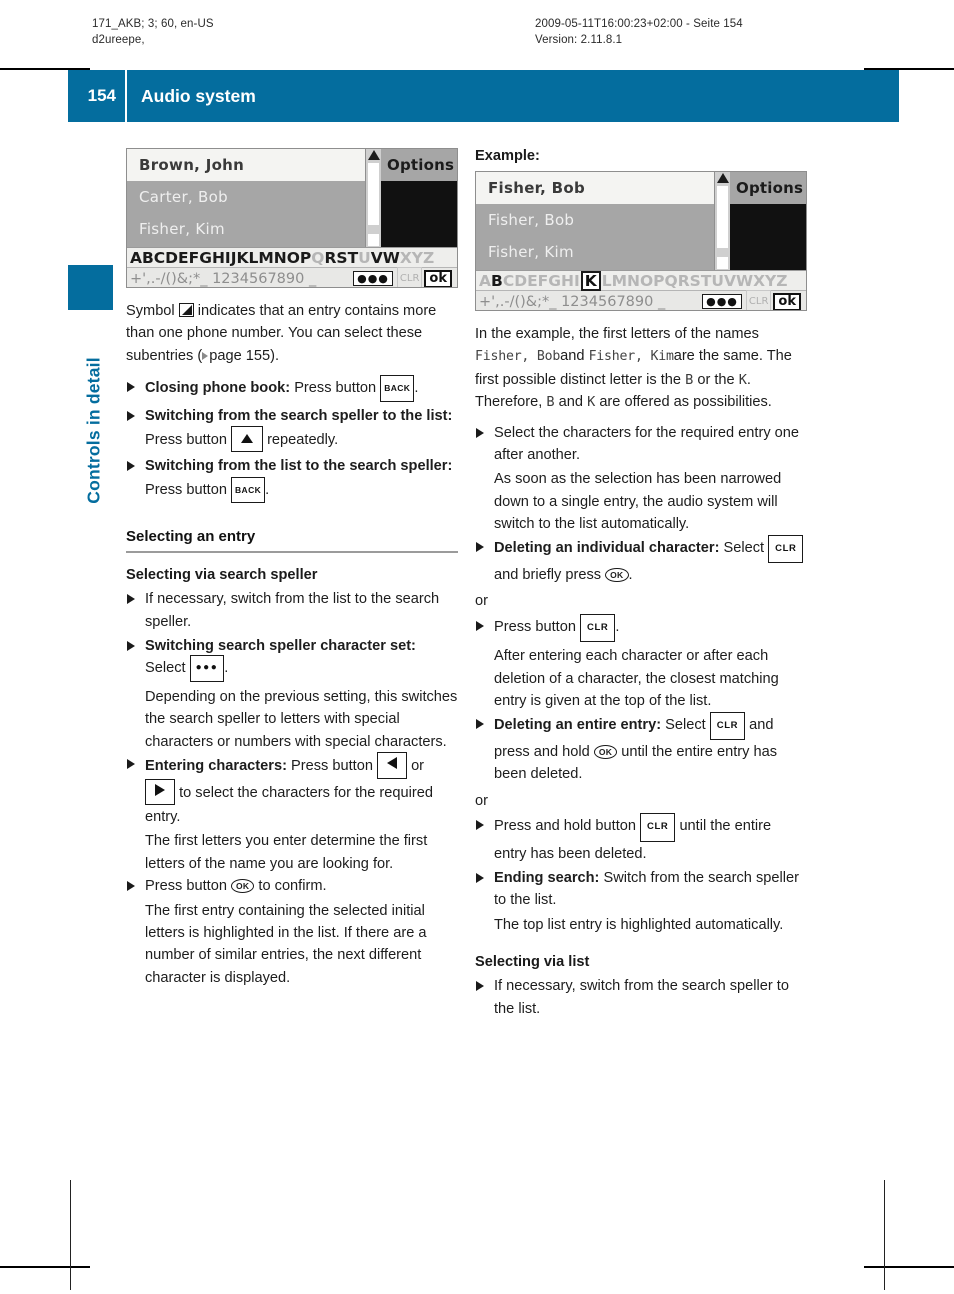  I want to click on lcd-alphabet-row-1: ABCDEFGHIJKLMNOP Q RST U VW XYZ, so click(292, 257).